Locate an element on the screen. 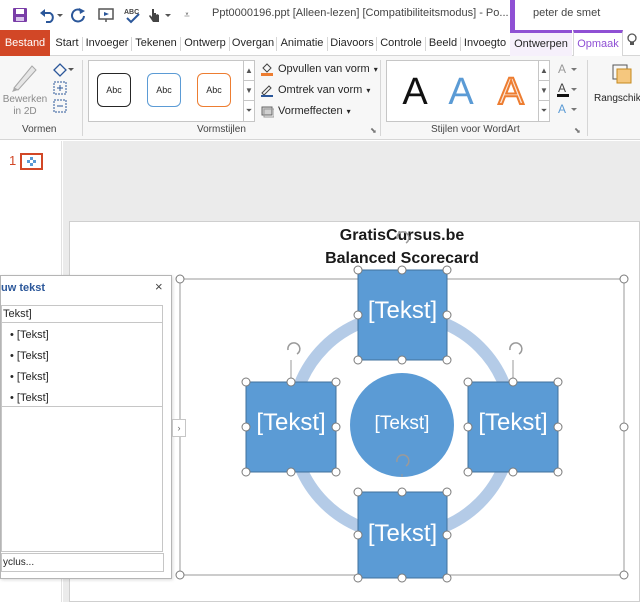  tab-tekenen: Tekenen is located at coordinates (156, 43).